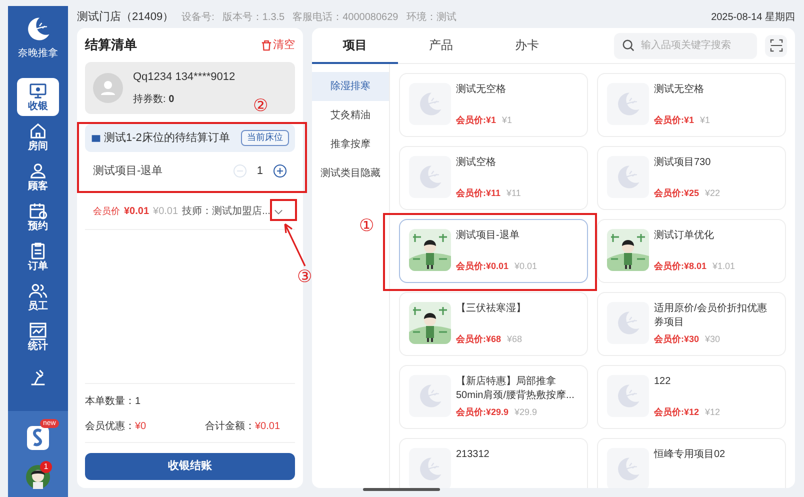 This screenshot has width=804, height=497. I want to click on tab: 办卡, so click(527, 46).